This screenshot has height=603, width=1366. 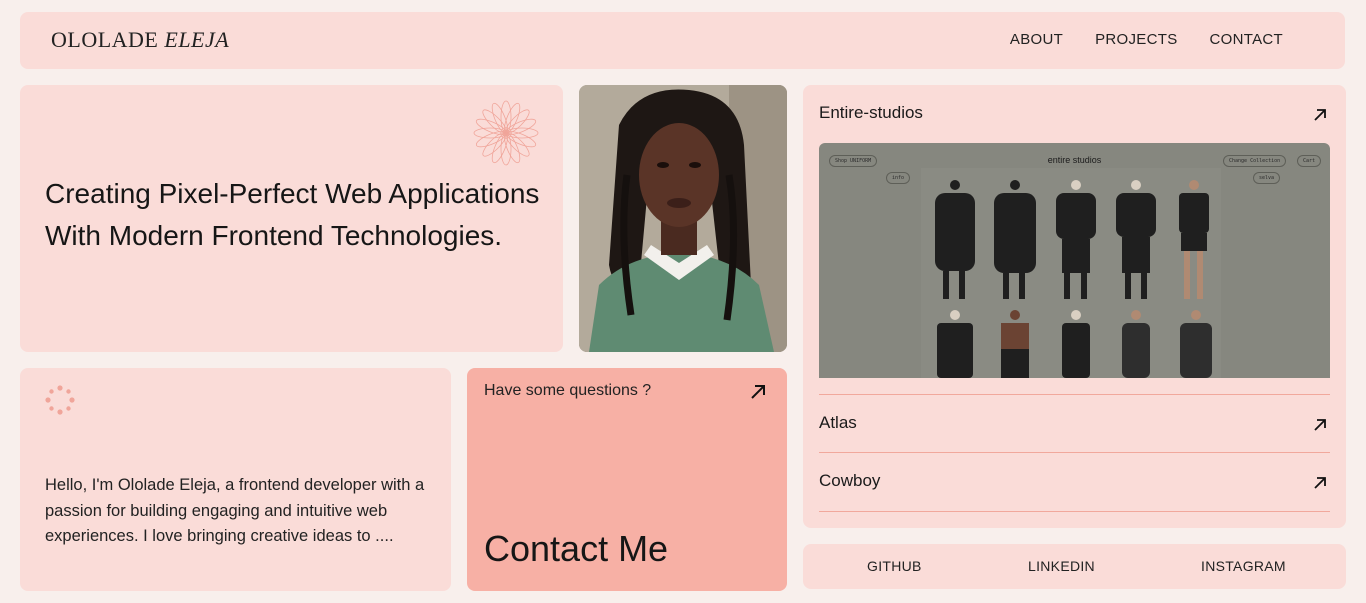 I want to click on project-cowboy: Cowboy, so click(x=849, y=481).